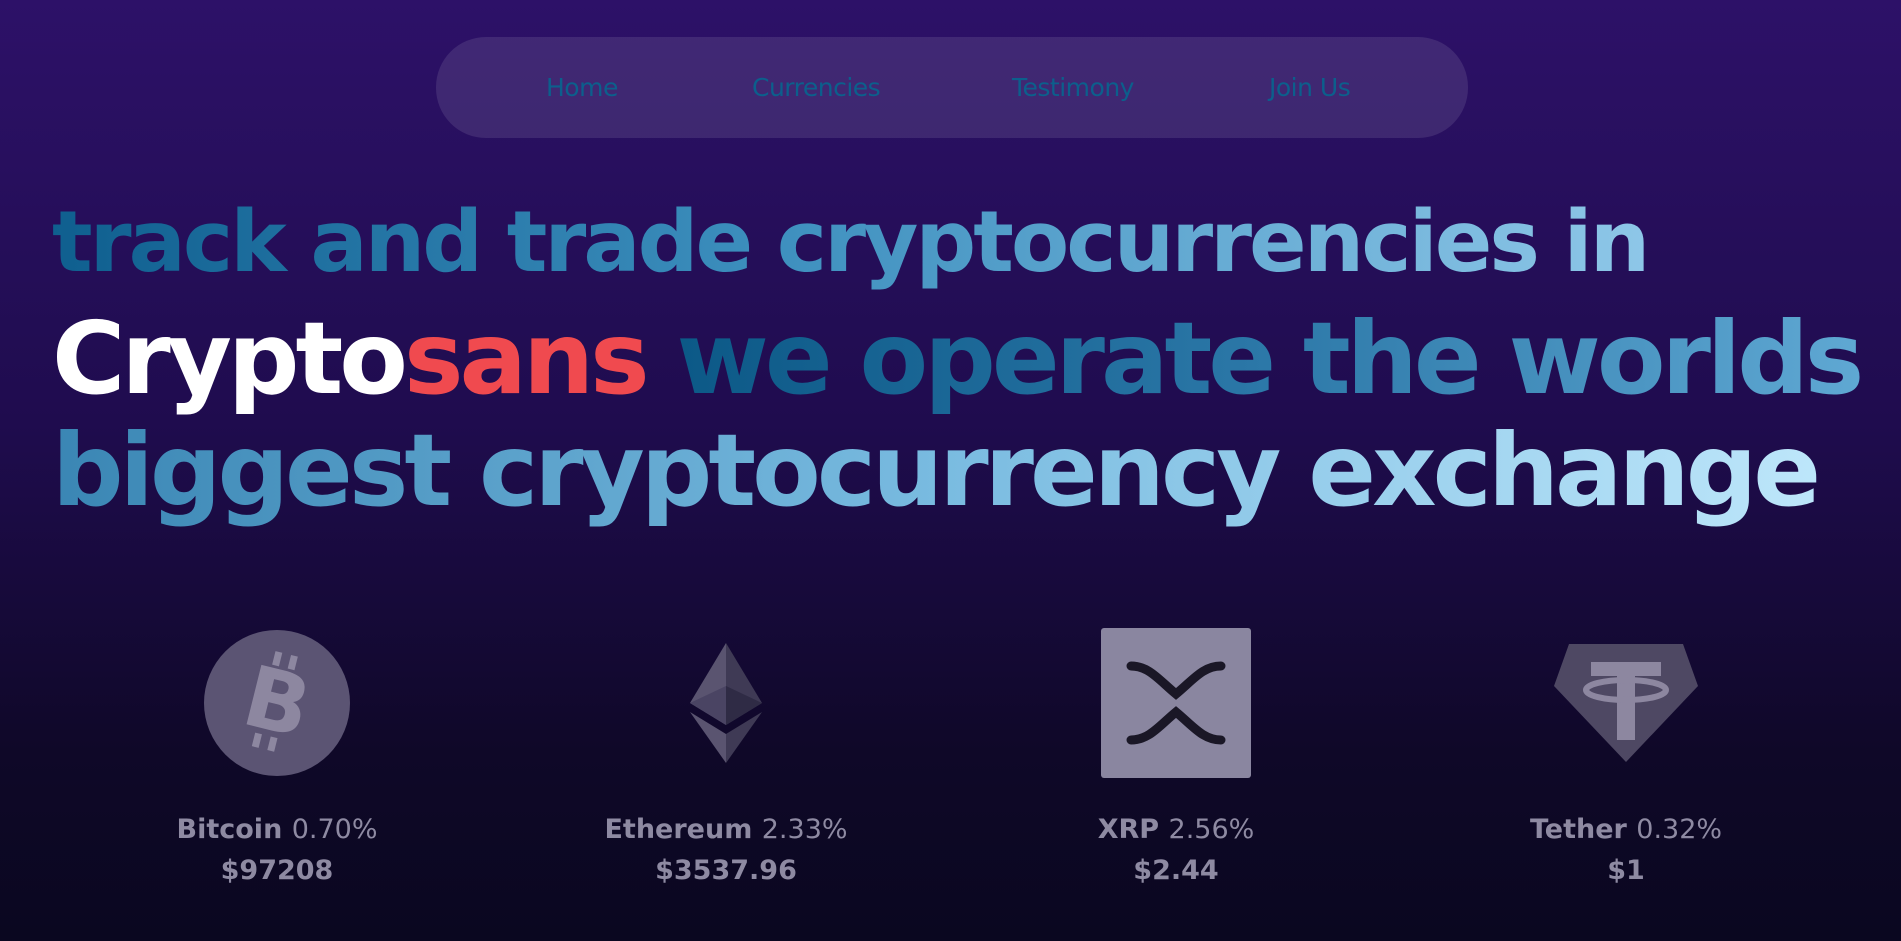 The width and height of the screenshot is (1901, 941). I want to click on coin-name: XRP, so click(1128, 829).